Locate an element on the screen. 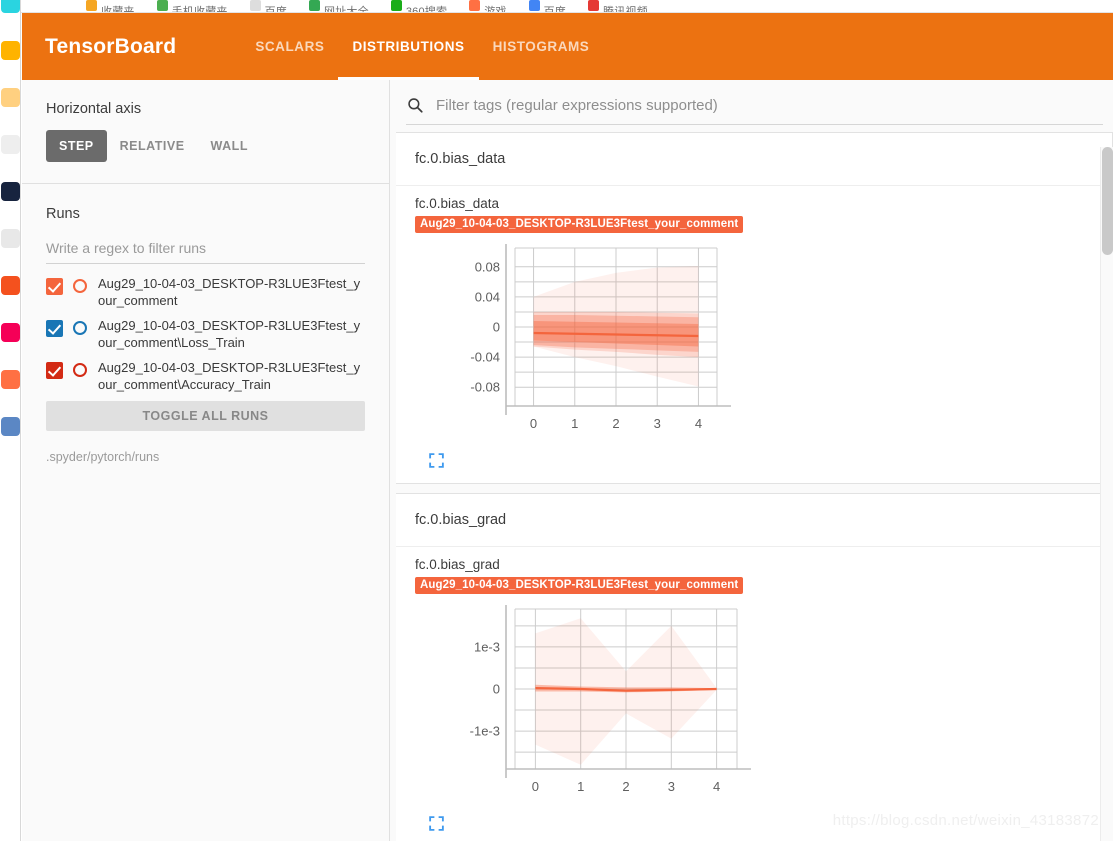  axis-option-relative: RELATIVE is located at coordinates (152, 146).